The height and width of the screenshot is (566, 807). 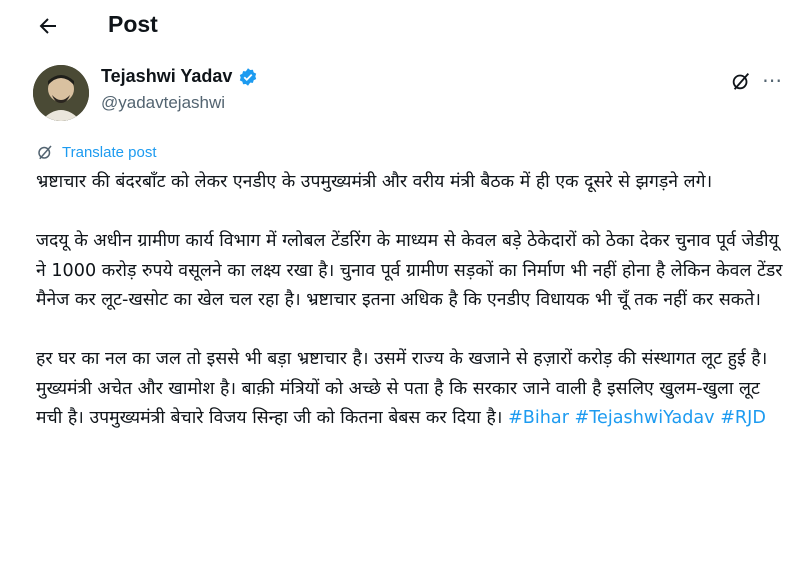 I want to click on hashtag-bihar: #Bihar, so click(x=538, y=418).